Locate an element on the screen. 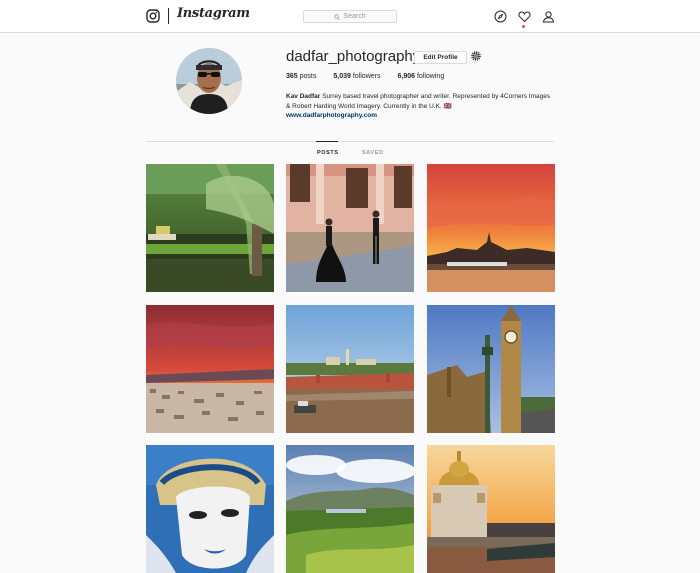 The image size is (700, 573). compass-icon is located at coordinates (500, 16).